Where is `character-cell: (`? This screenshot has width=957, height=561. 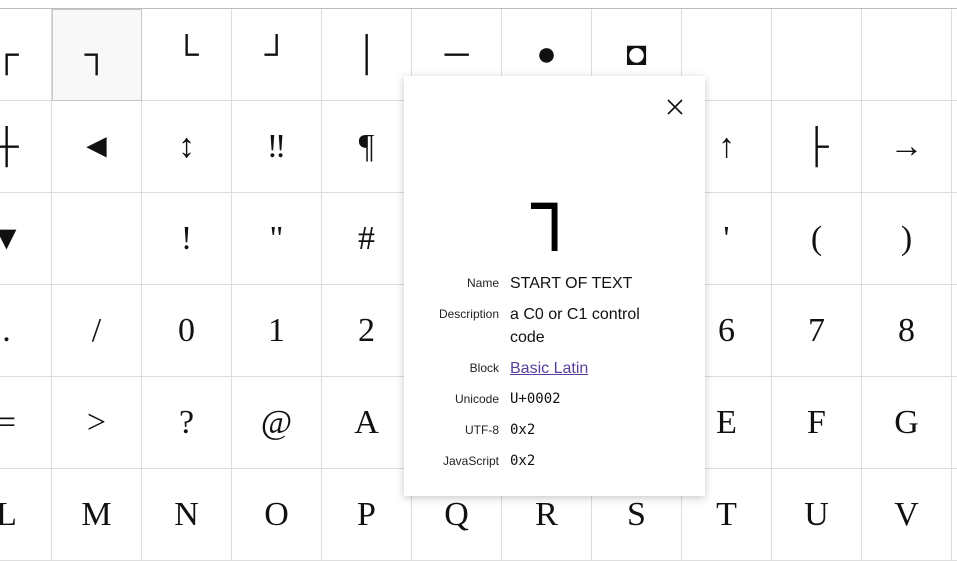 character-cell: ( is located at coordinates (817, 239).